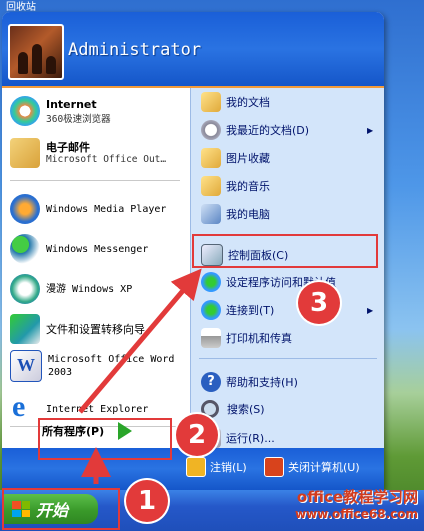 This screenshot has height=531, width=424. What do you see at coordinates (211, 158) in the screenshot?
I see `my-pictures-icon` at bounding box center [211, 158].